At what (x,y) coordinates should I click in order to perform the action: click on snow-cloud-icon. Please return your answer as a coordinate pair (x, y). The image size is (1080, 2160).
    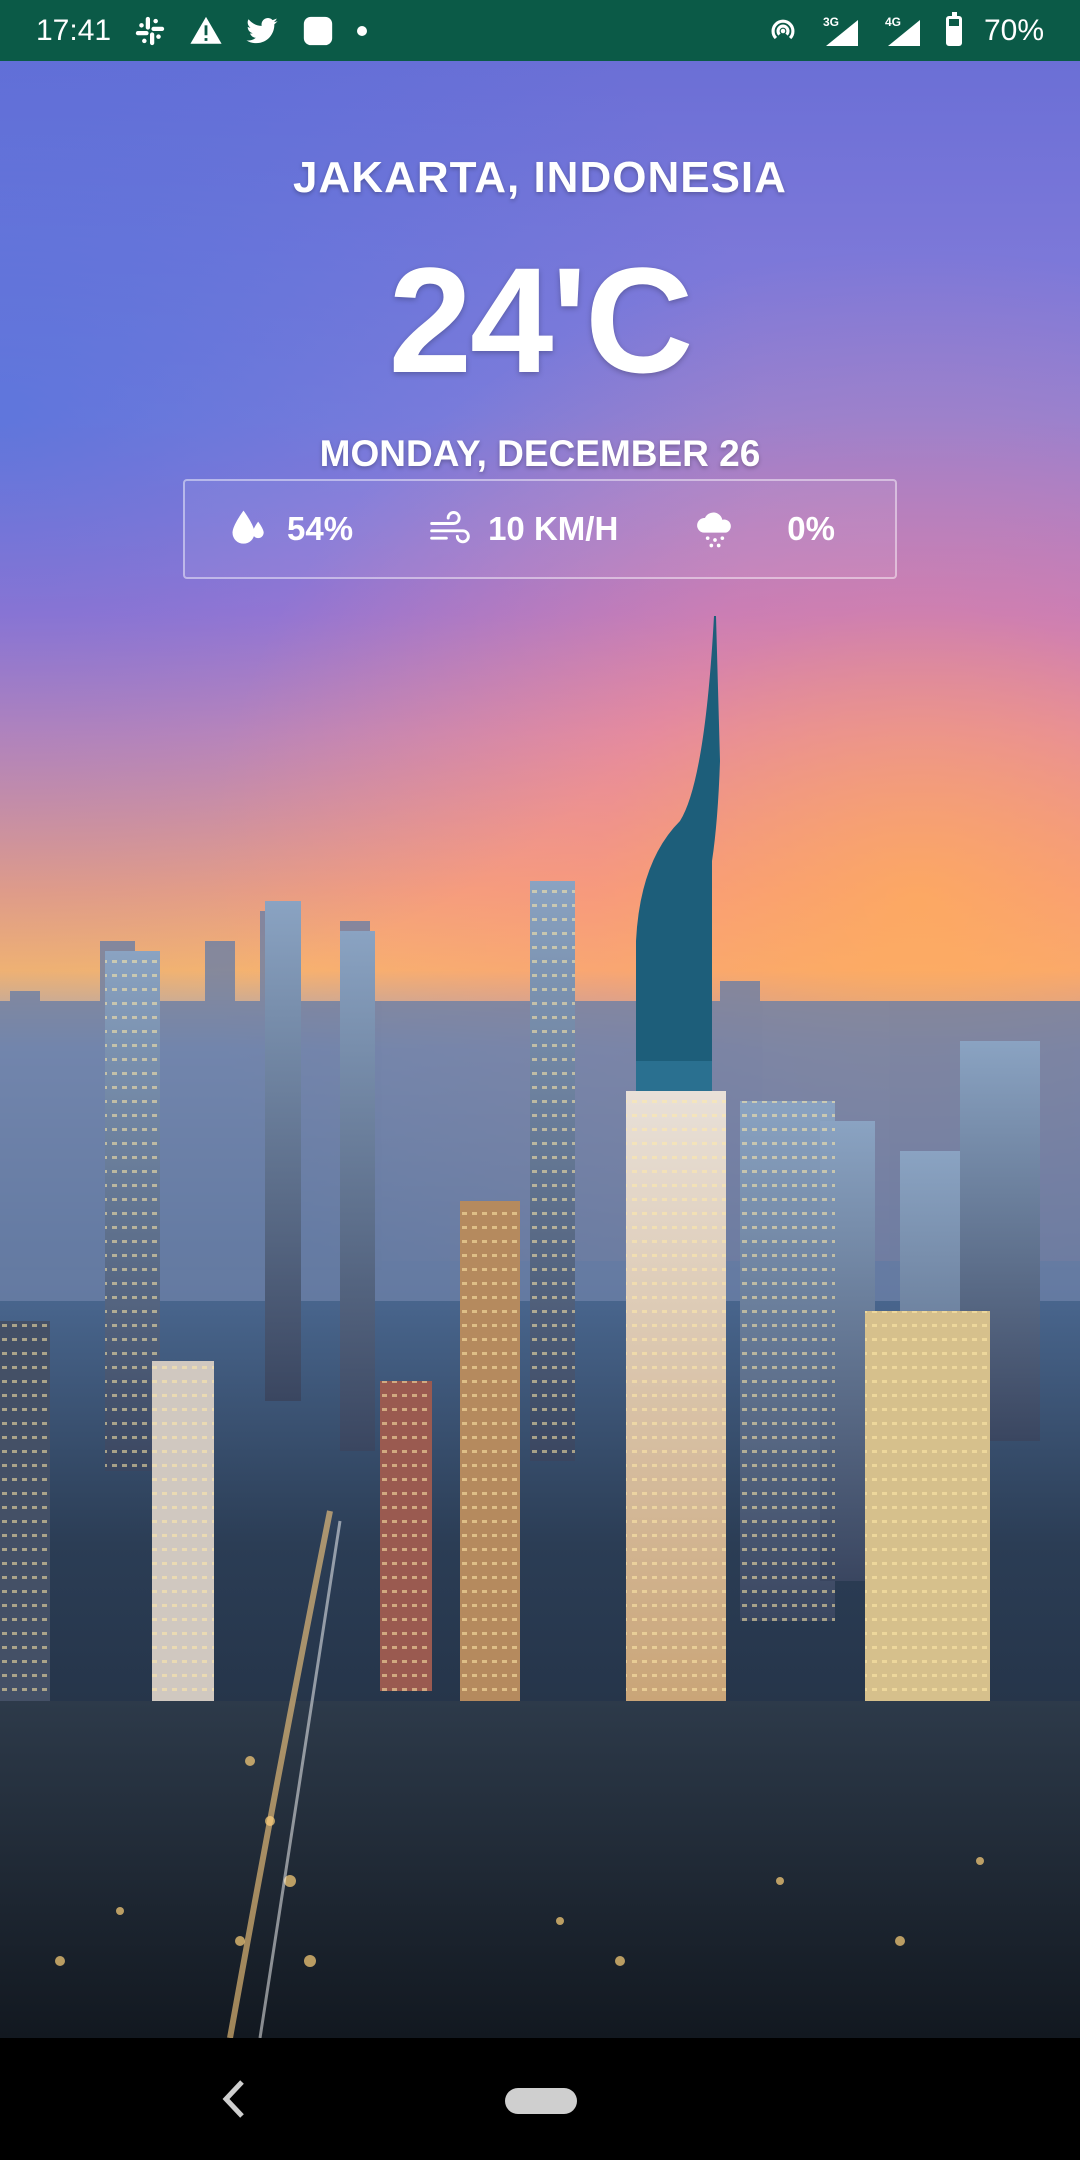
    Looking at the image, I should click on (714, 530).